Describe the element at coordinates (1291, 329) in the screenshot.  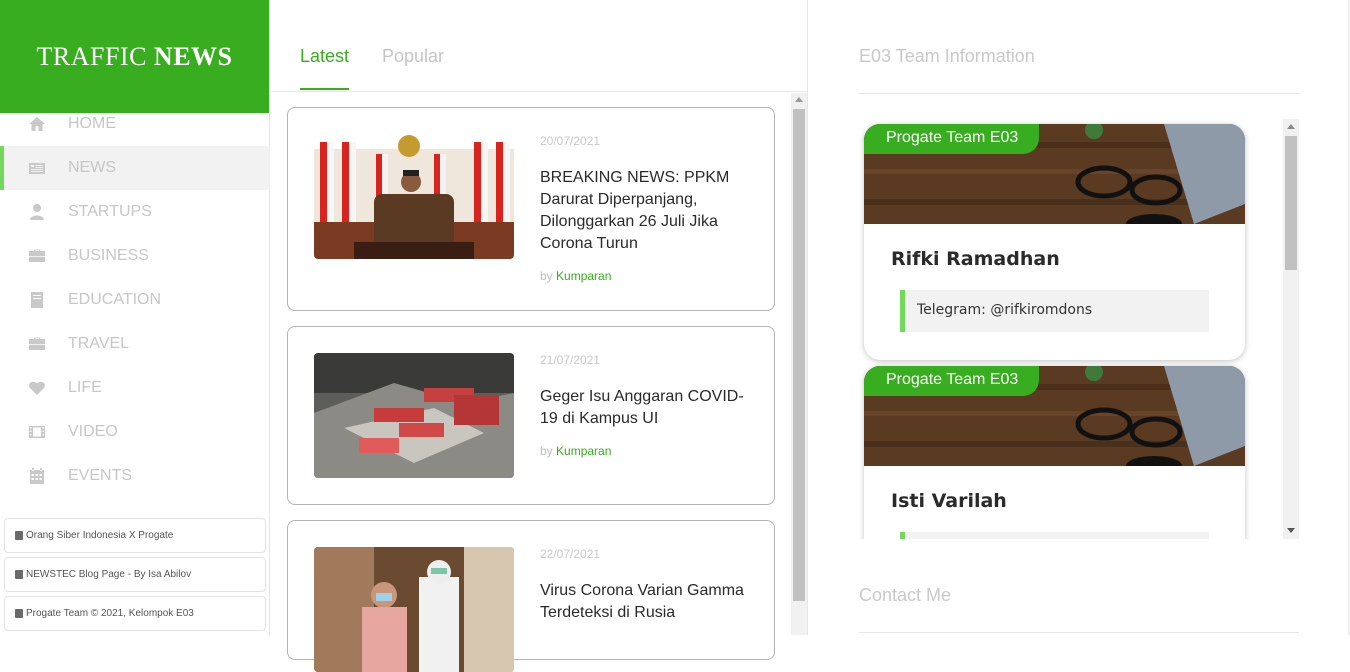
I see `team-list-scrollbar` at that location.